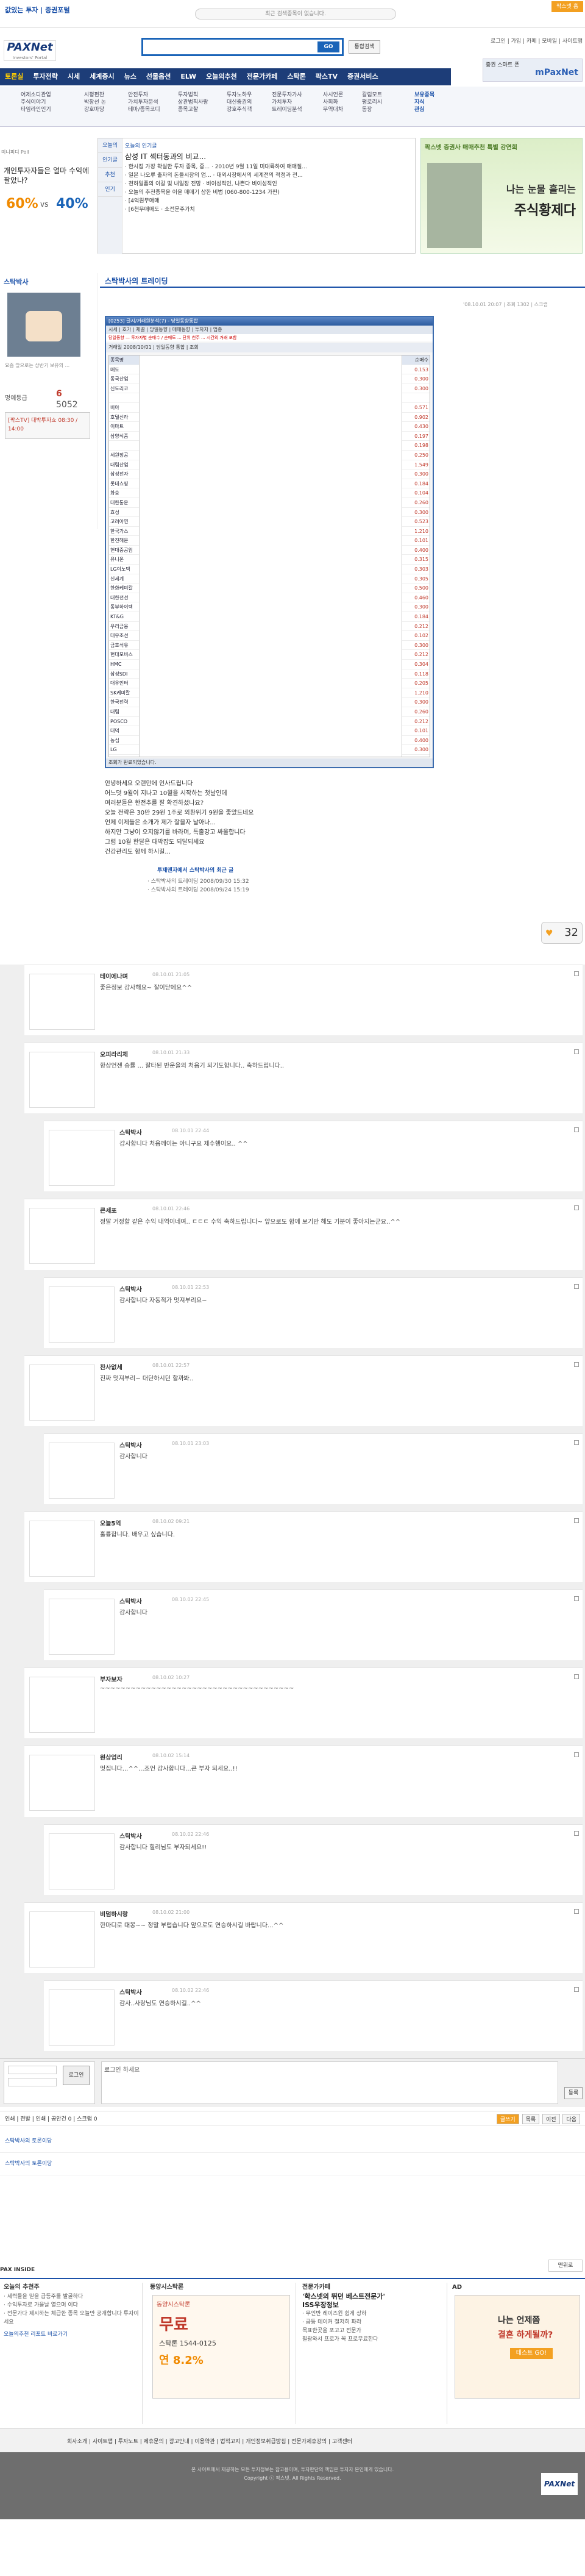 This screenshot has width=585, height=2576. What do you see at coordinates (254, 881) in the screenshot?
I see `related-item: · 스탁박사의 트레이딩 2008/09/30 15:32` at bounding box center [254, 881].